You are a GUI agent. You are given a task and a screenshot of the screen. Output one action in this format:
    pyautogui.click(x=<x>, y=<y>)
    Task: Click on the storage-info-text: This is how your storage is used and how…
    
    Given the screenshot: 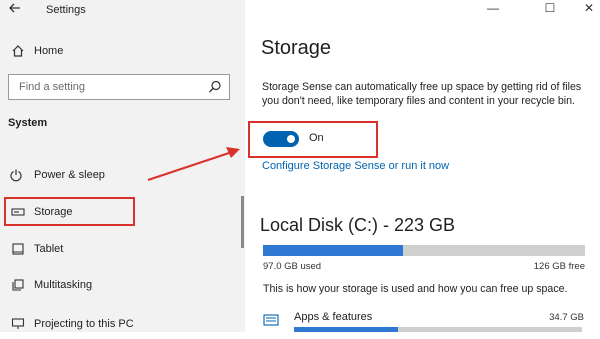 What is the action you would take?
    pyautogui.click(x=415, y=289)
    